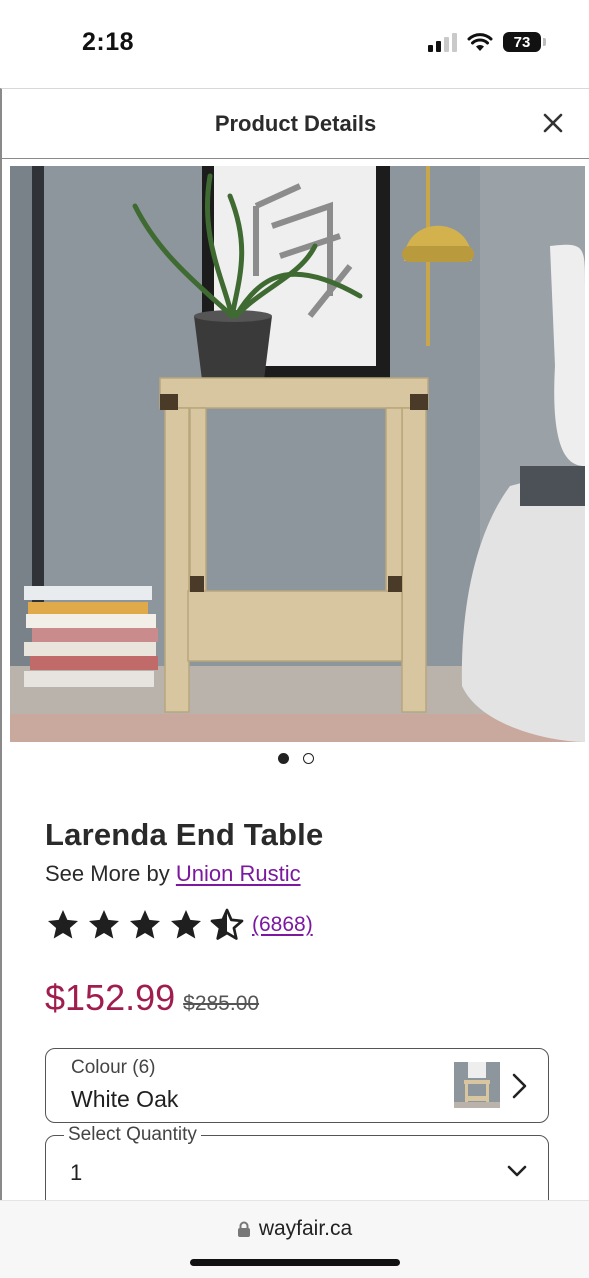  Describe the element at coordinates (238, 873) in the screenshot. I see `brand-link: Union Rustic` at that location.